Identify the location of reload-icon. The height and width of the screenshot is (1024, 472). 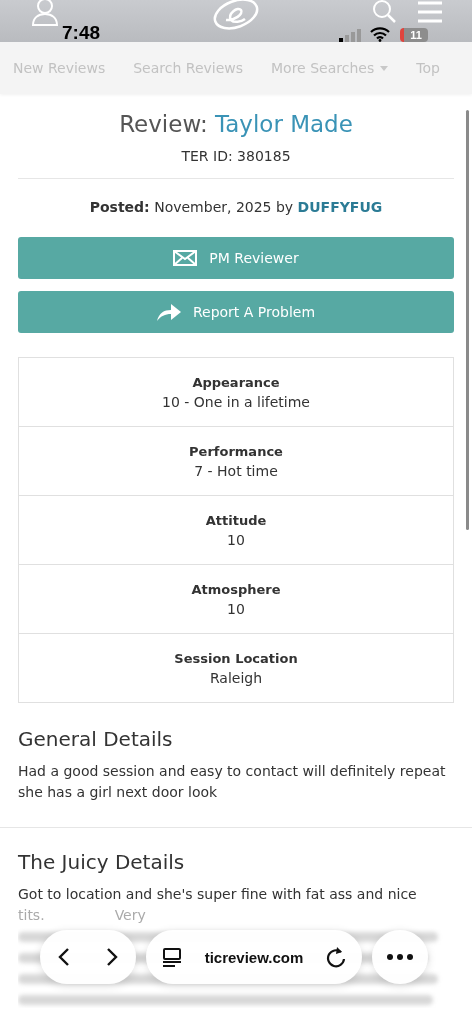
(336, 957).